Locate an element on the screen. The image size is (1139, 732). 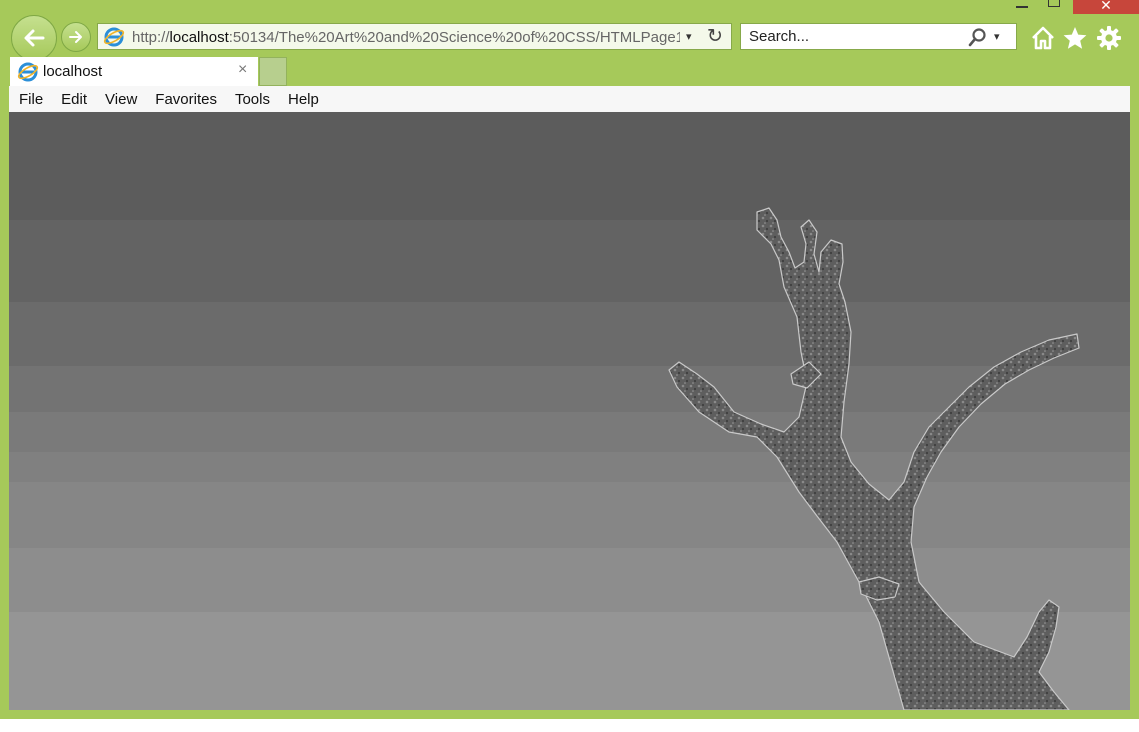
close-icon: ✕ is located at coordinates (1106, 6).